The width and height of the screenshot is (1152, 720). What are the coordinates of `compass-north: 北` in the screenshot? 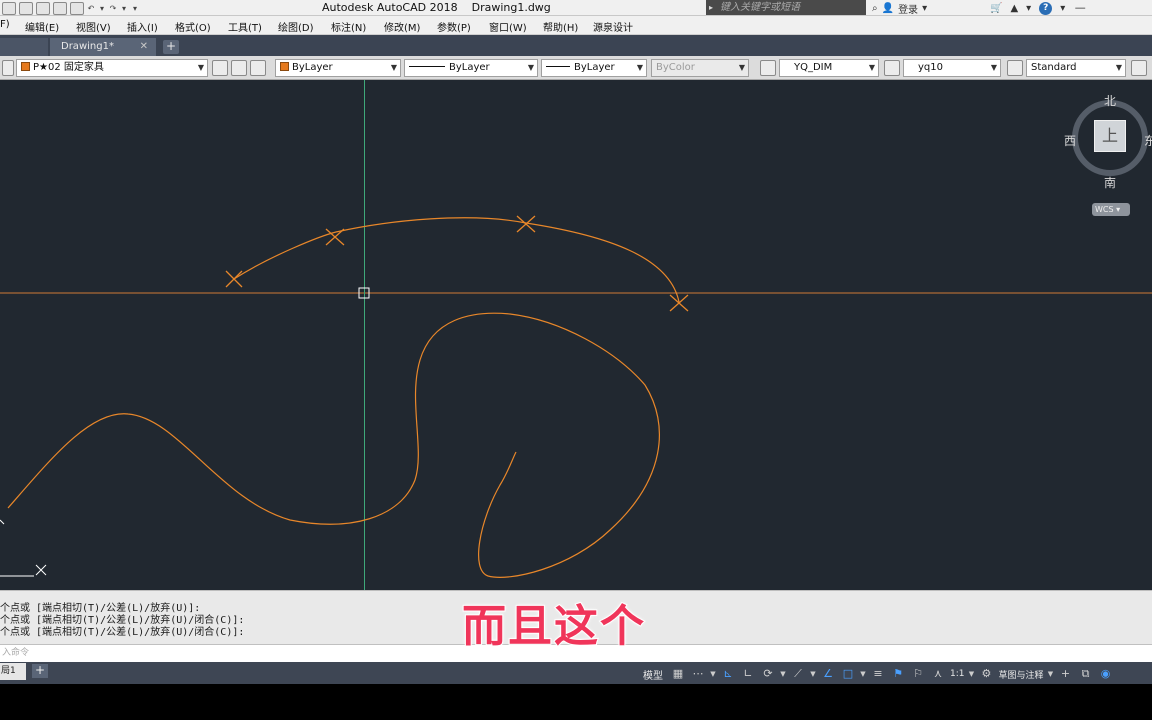 It's located at (1110, 100).